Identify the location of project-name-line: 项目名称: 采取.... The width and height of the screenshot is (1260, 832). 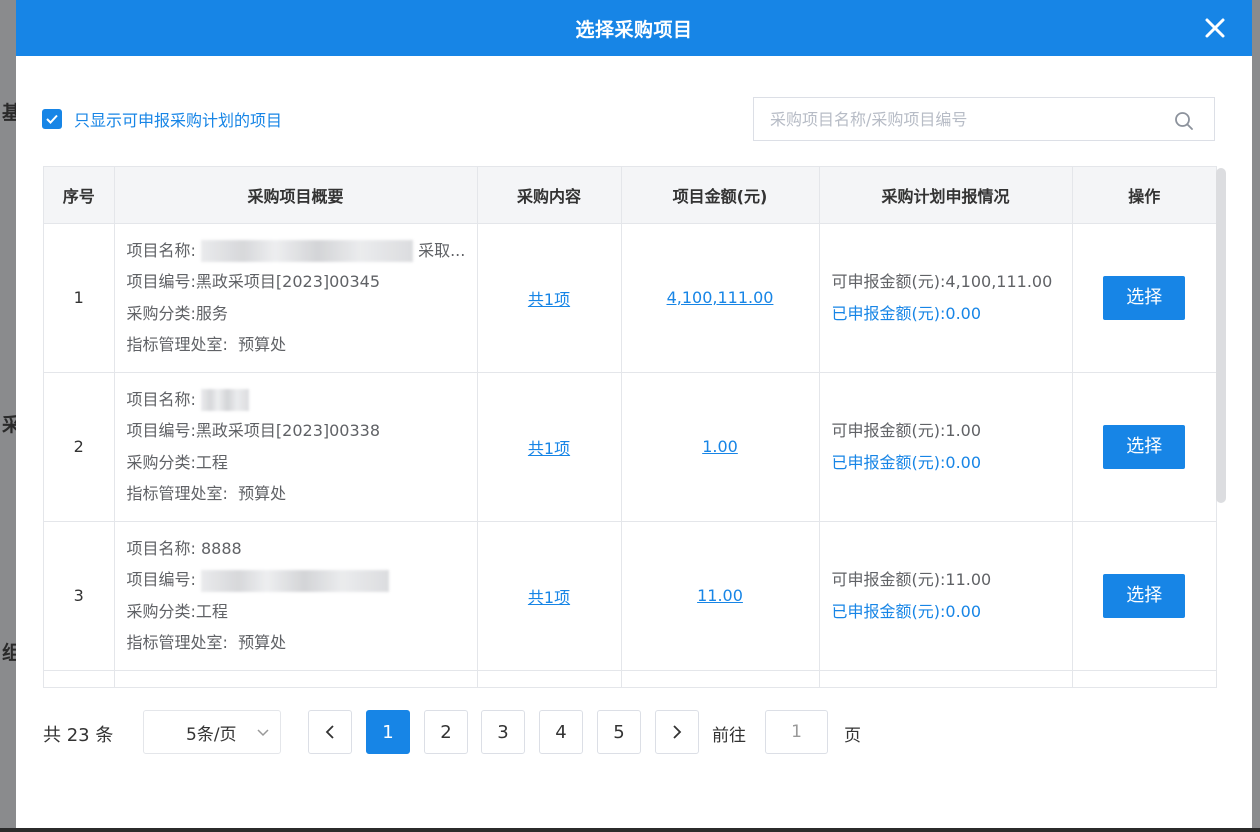
(302, 251).